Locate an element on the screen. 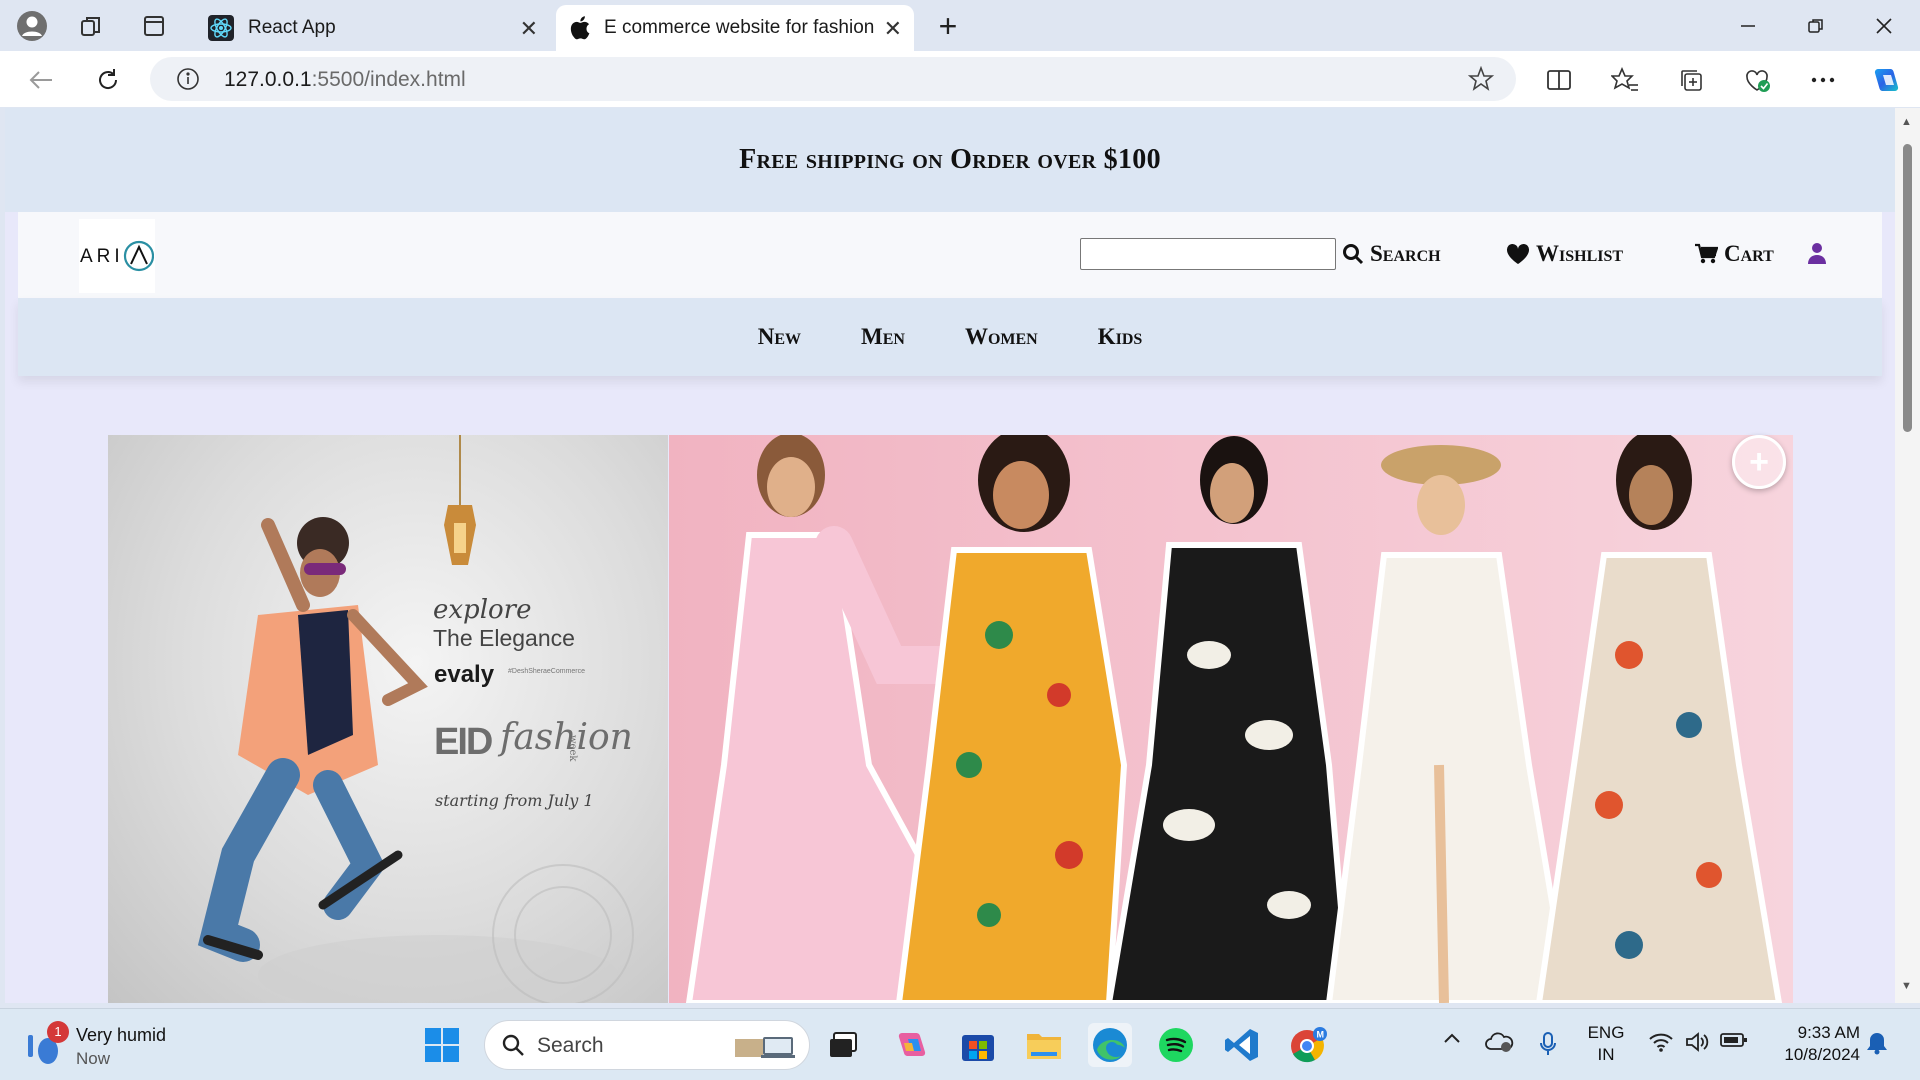  back-icon is located at coordinates (41, 80).